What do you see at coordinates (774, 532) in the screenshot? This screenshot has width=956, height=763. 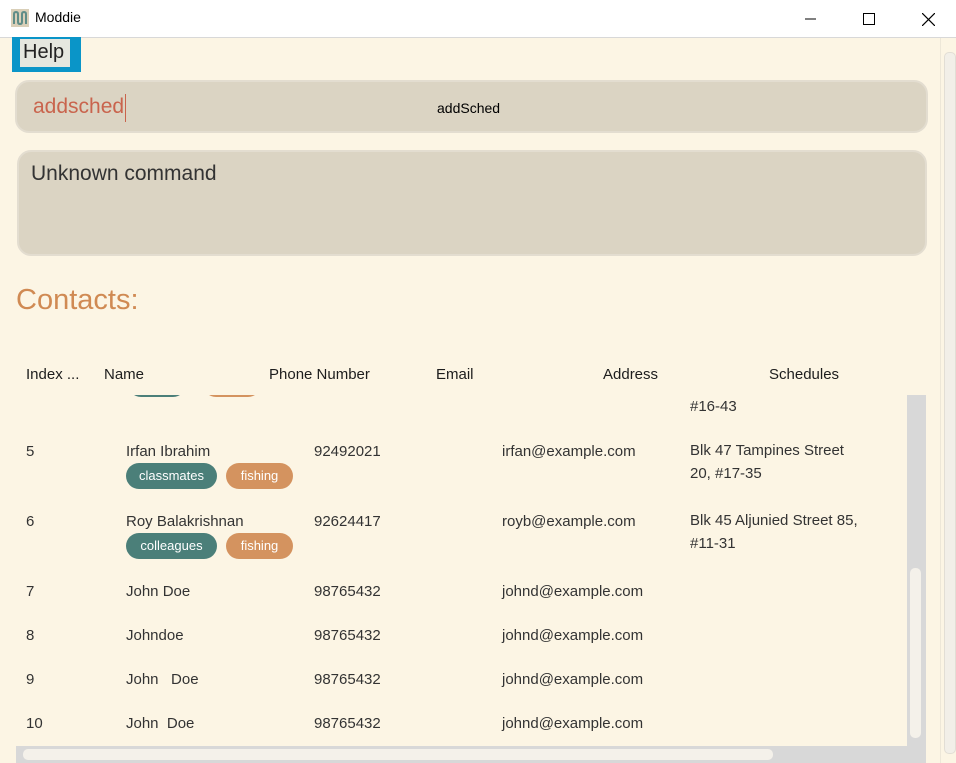 I see `address-cell: Blk 45 Aljunied Street 85, #11-31` at bounding box center [774, 532].